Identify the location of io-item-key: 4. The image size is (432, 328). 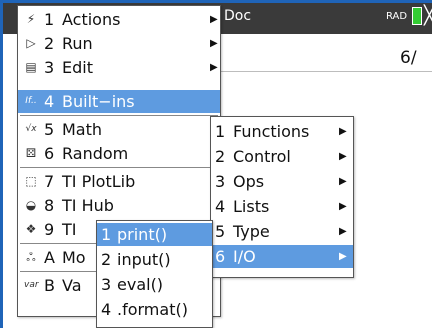
(106, 309).